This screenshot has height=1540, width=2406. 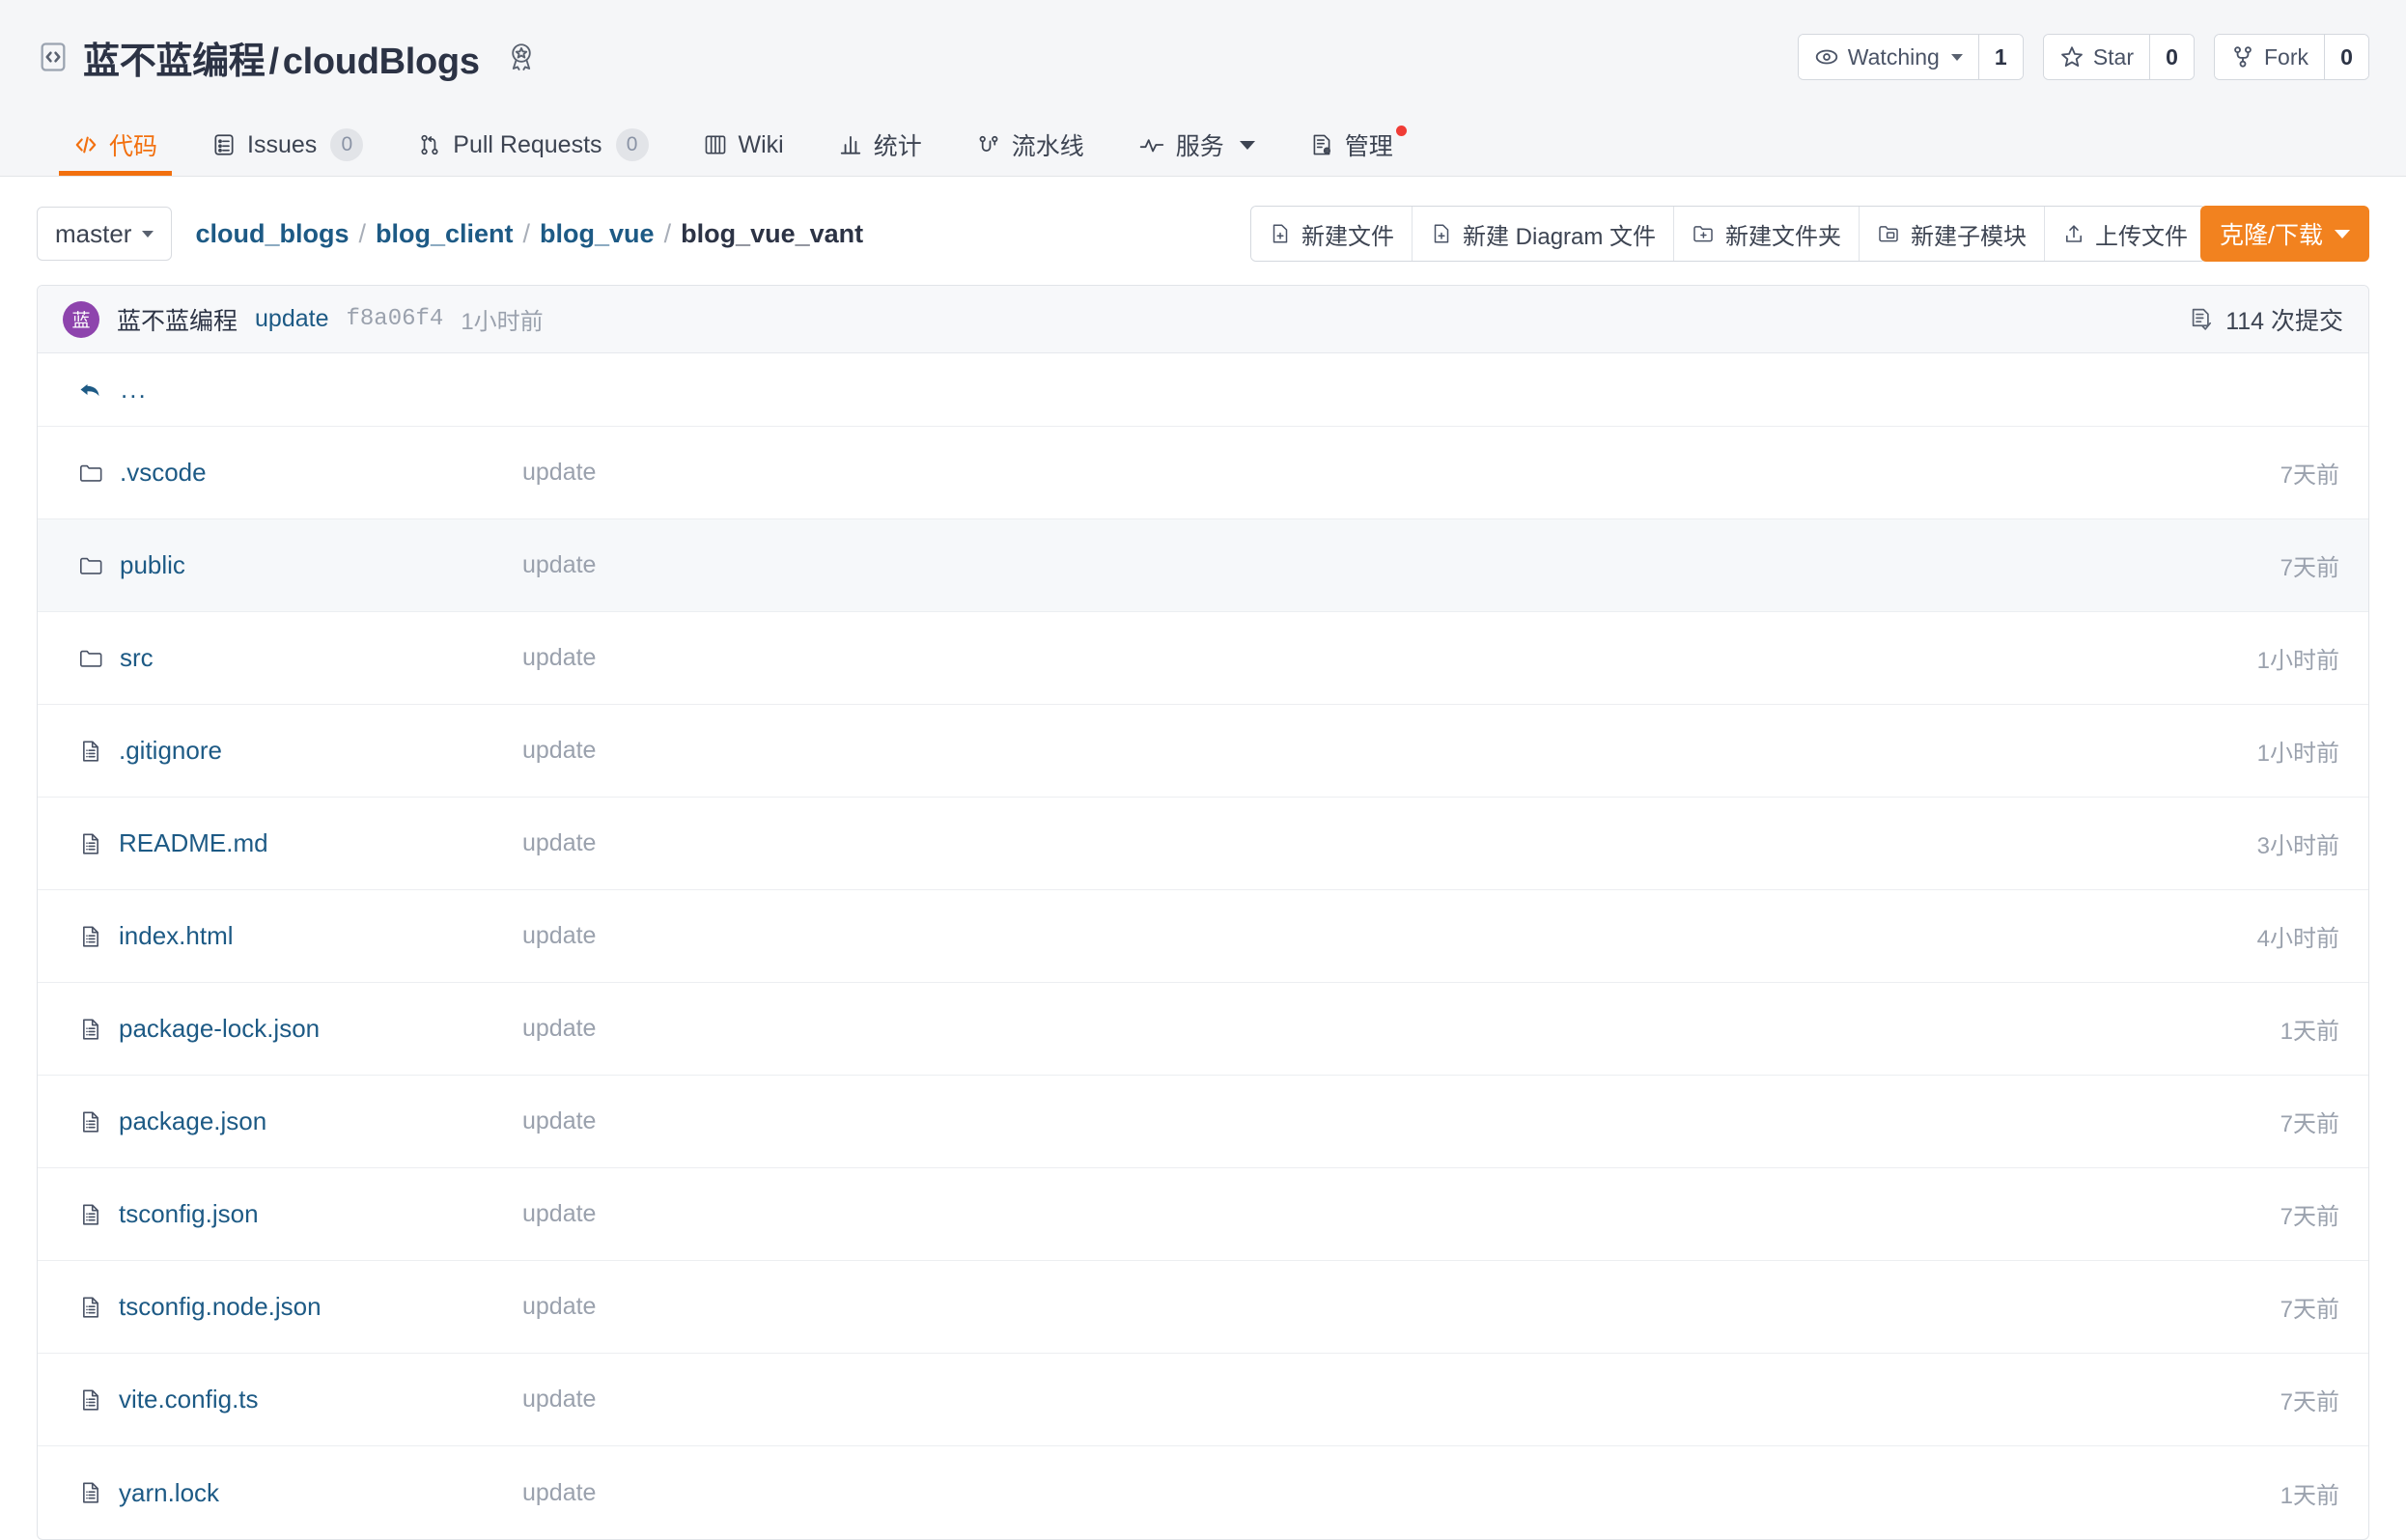 I want to click on file-name-link: src, so click(x=137, y=658).